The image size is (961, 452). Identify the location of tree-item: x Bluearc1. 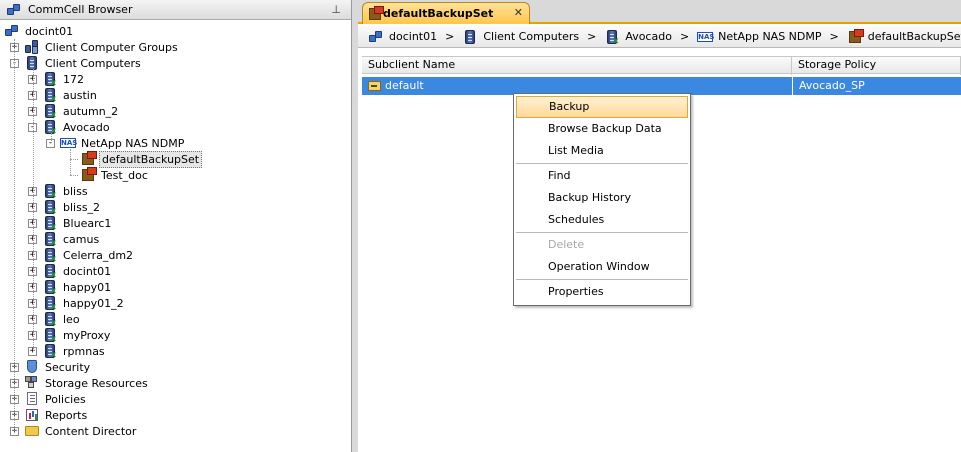
(77, 223).